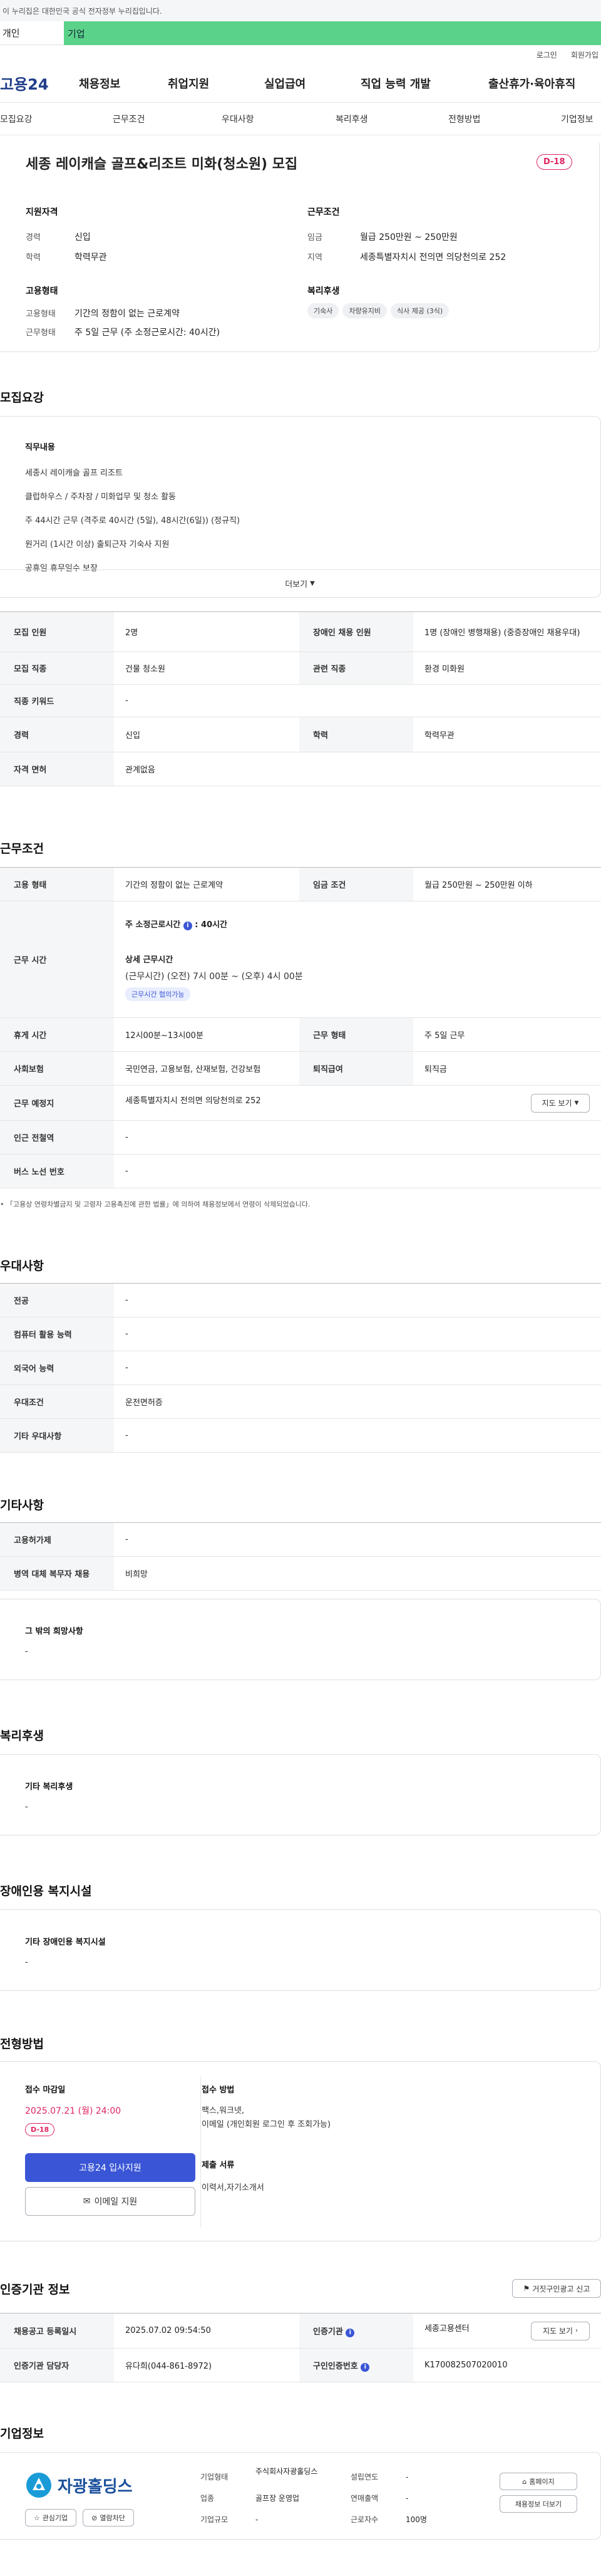  I want to click on section-title-agency: 인증기관 정보, so click(35, 2290).